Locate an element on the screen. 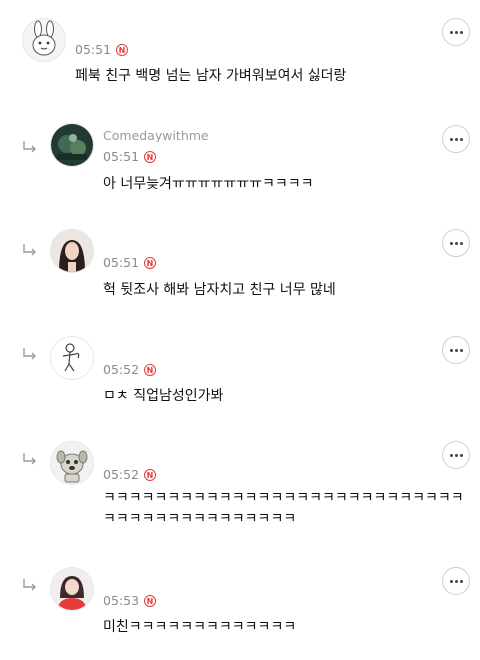  bunny-avatar-icon is located at coordinates (44, 40).